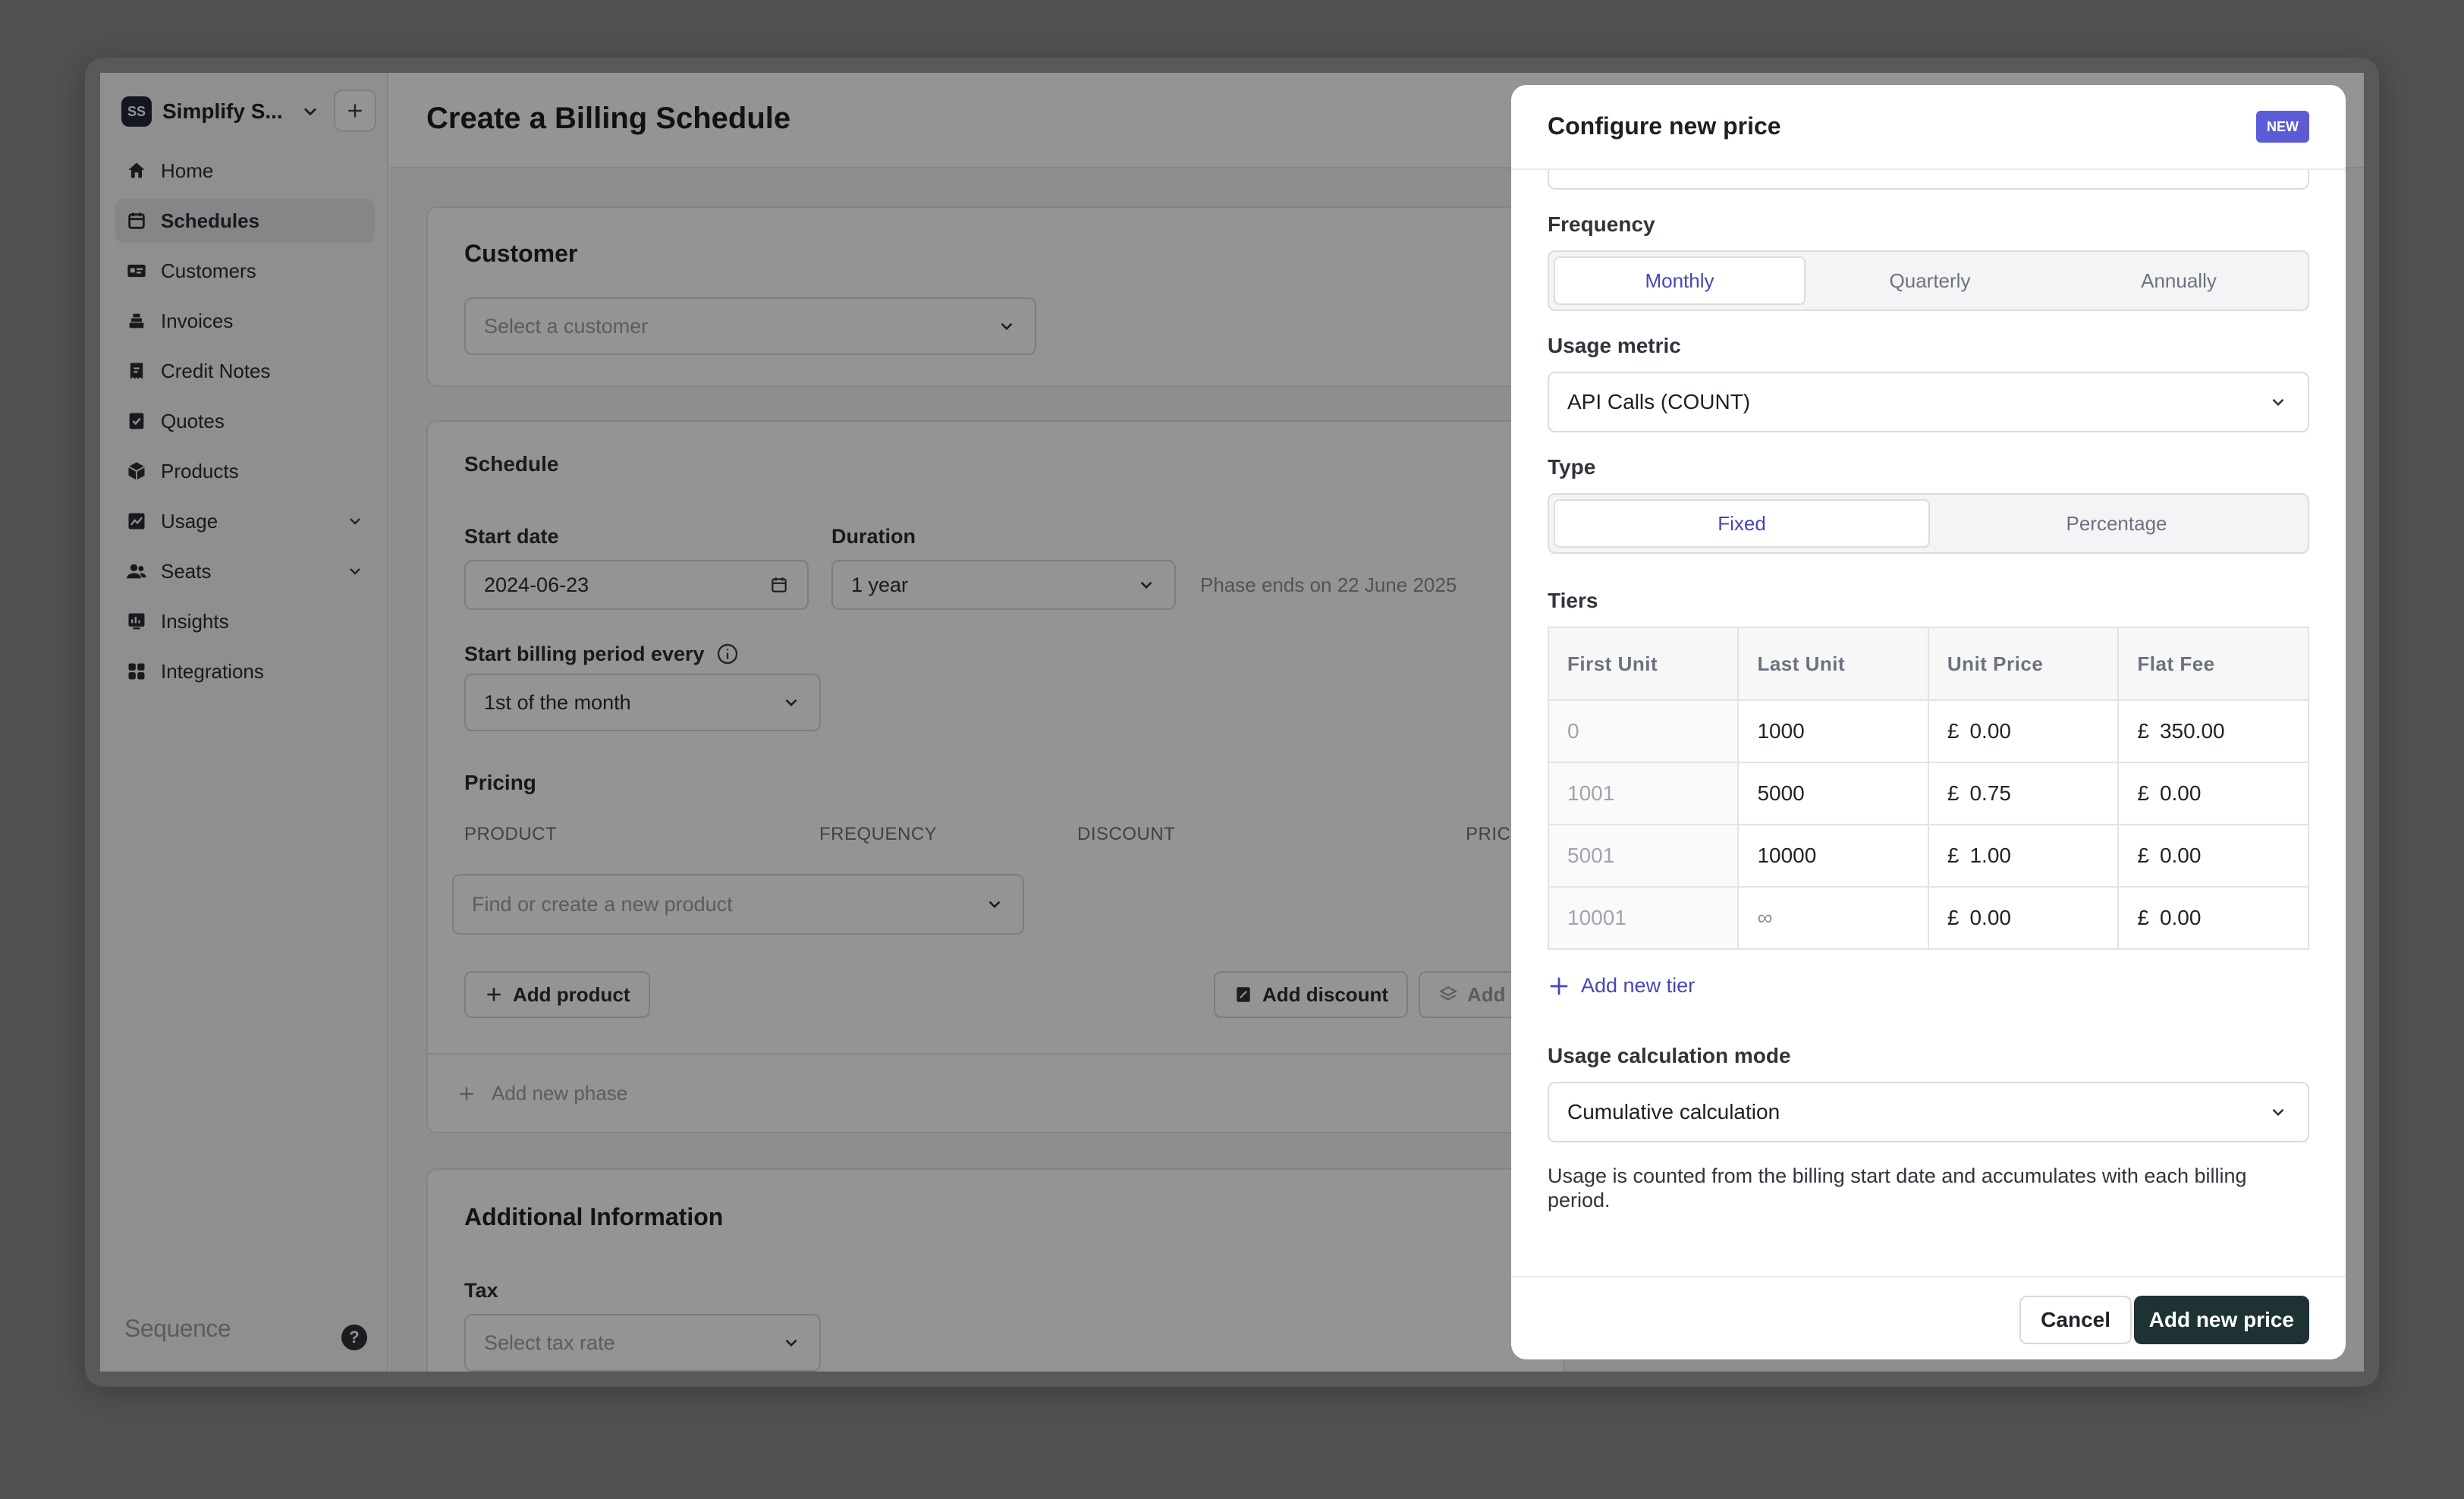  I want to click on frequency-segmented-control: Monthly Quarterly Annually, so click(1928, 281).